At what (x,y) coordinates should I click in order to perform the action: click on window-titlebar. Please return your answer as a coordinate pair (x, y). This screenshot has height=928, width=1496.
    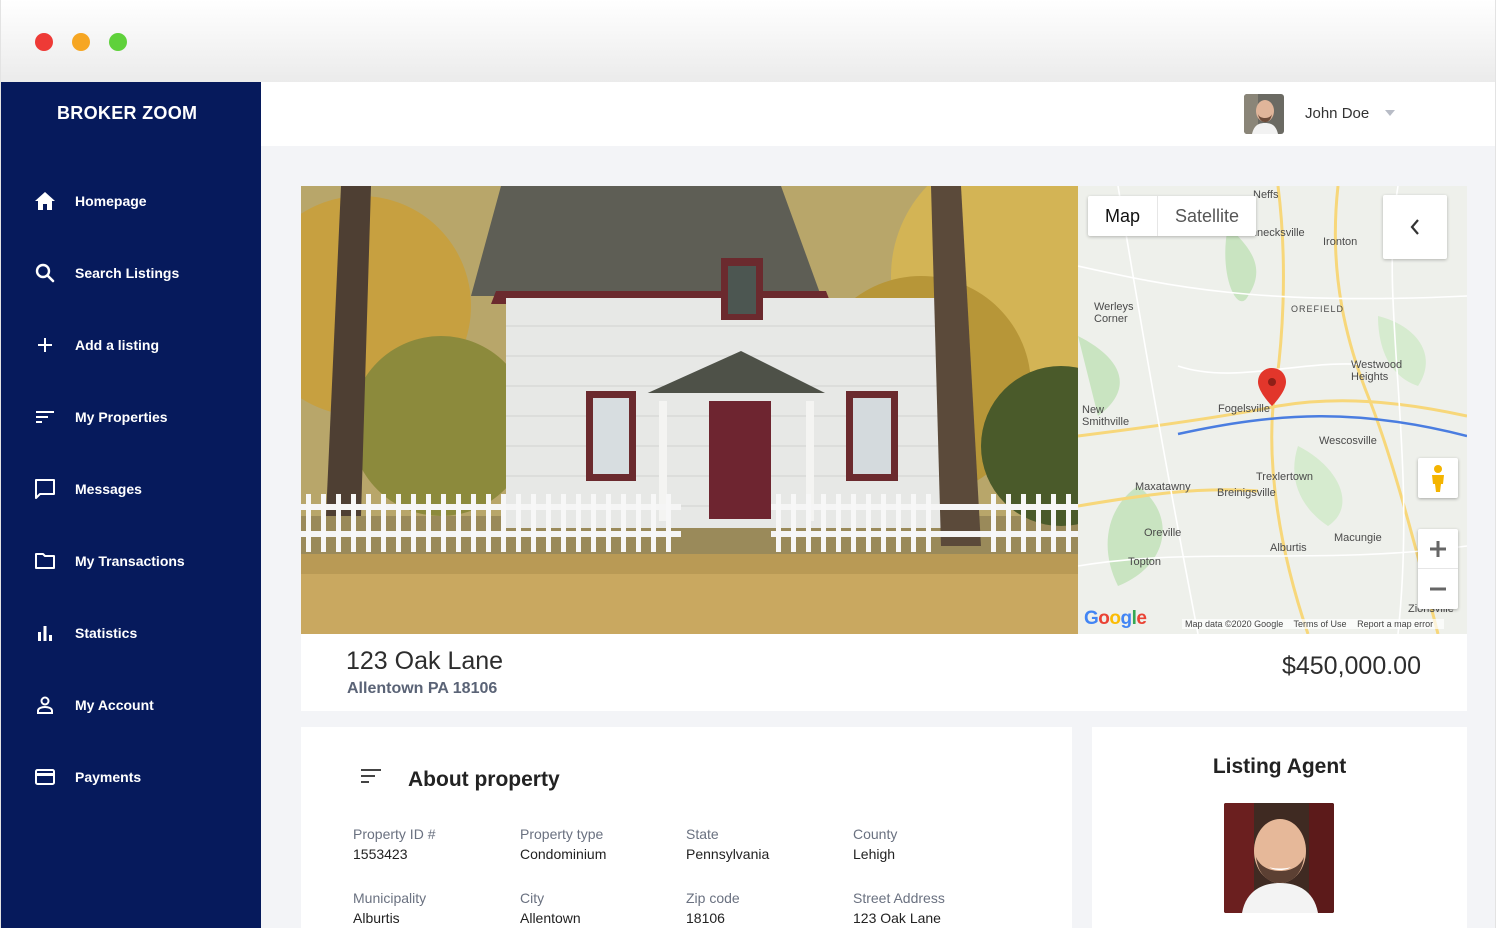
    Looking at the image, I should click on (748, 41).